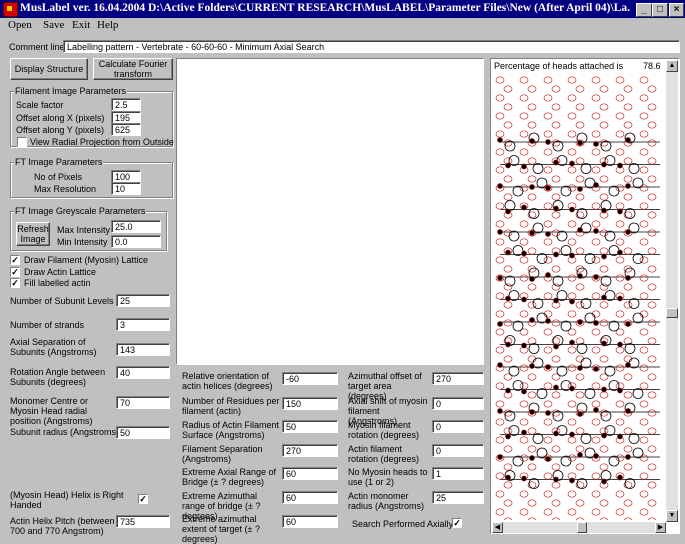 The height and width of the screenshot is (544, 685). I want to click on offset-y-input: 625, so click(126, 129).